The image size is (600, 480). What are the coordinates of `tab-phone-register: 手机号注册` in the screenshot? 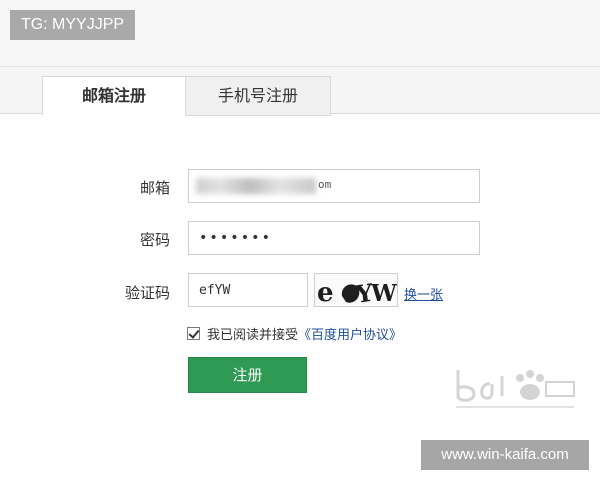 It's located at (258, 96).